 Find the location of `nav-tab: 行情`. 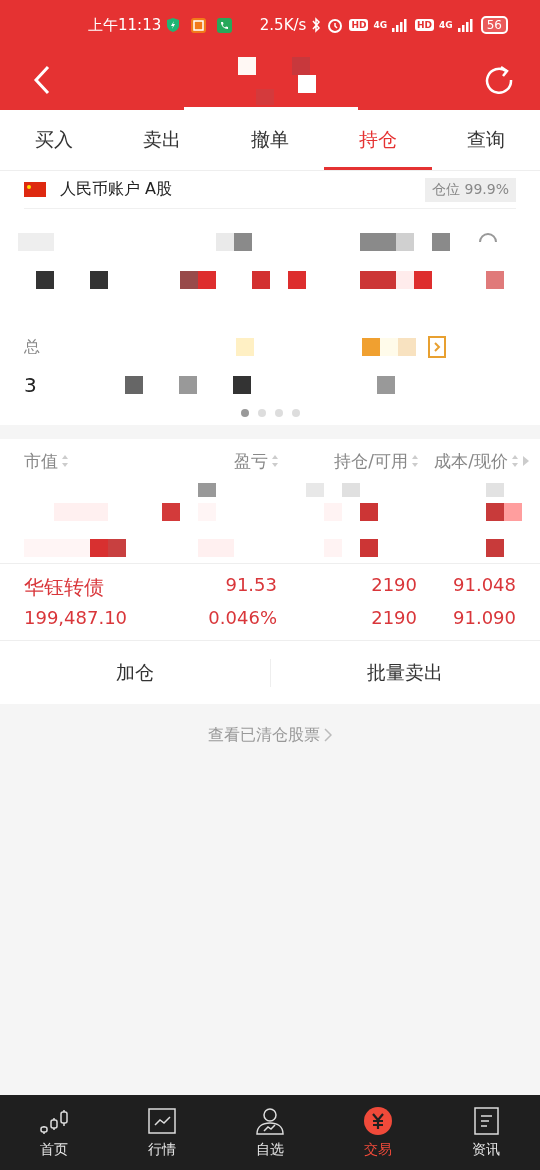

nav-tab: 行情 is located at coordinates (162, 1132).